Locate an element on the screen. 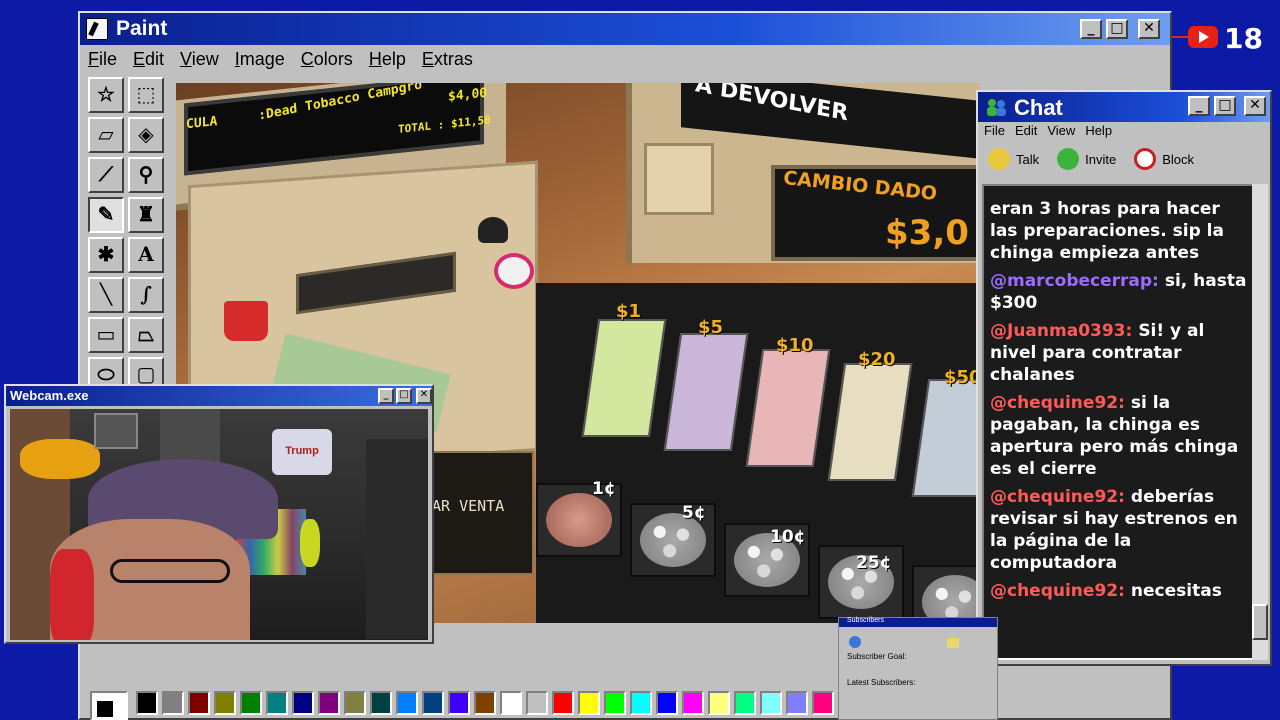  coin-label-10: 10¢ is located at coordinates (788, 537).